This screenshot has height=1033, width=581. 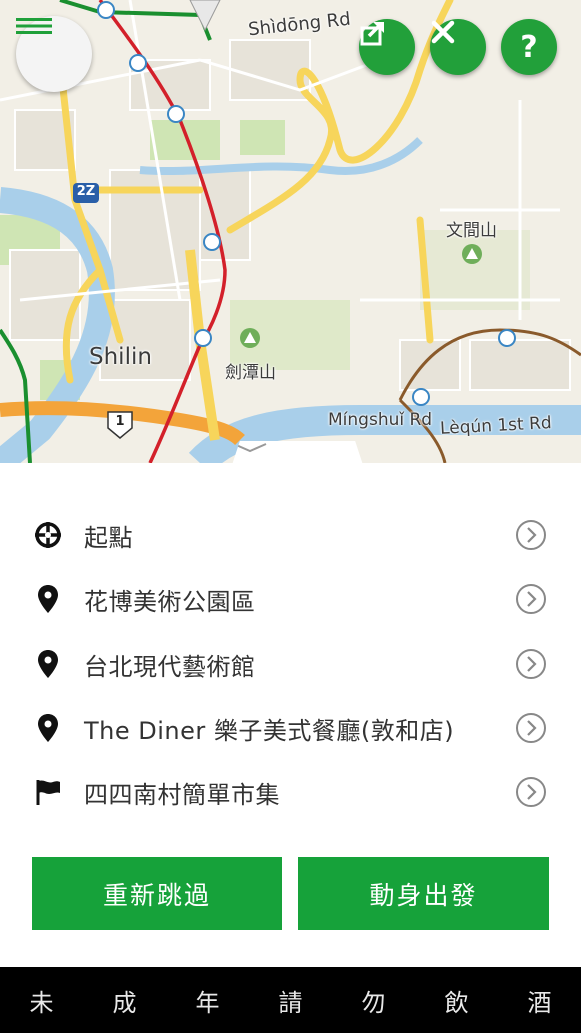 I want to click on footer-char: 年, so click(x=207, y=1002).